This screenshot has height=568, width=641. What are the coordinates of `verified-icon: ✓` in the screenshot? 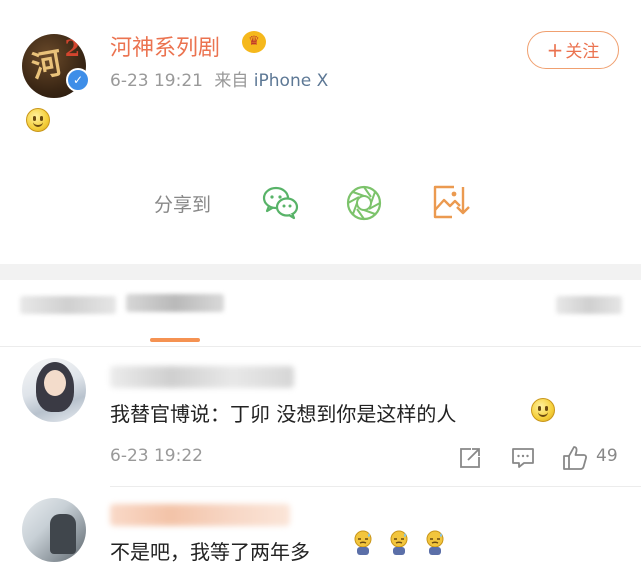 It's located at (78, 80).